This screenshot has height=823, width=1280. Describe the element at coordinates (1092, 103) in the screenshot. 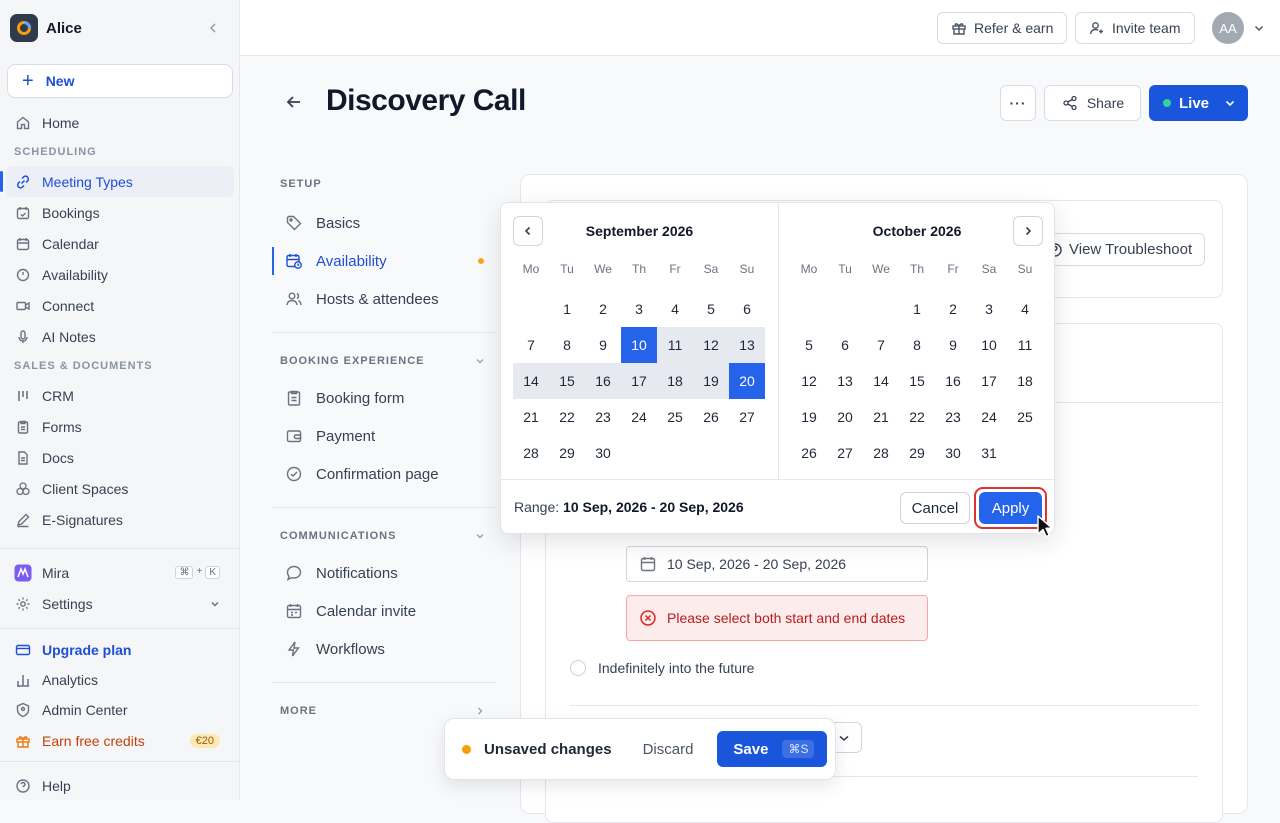

I see `share-button: Share` at that location.